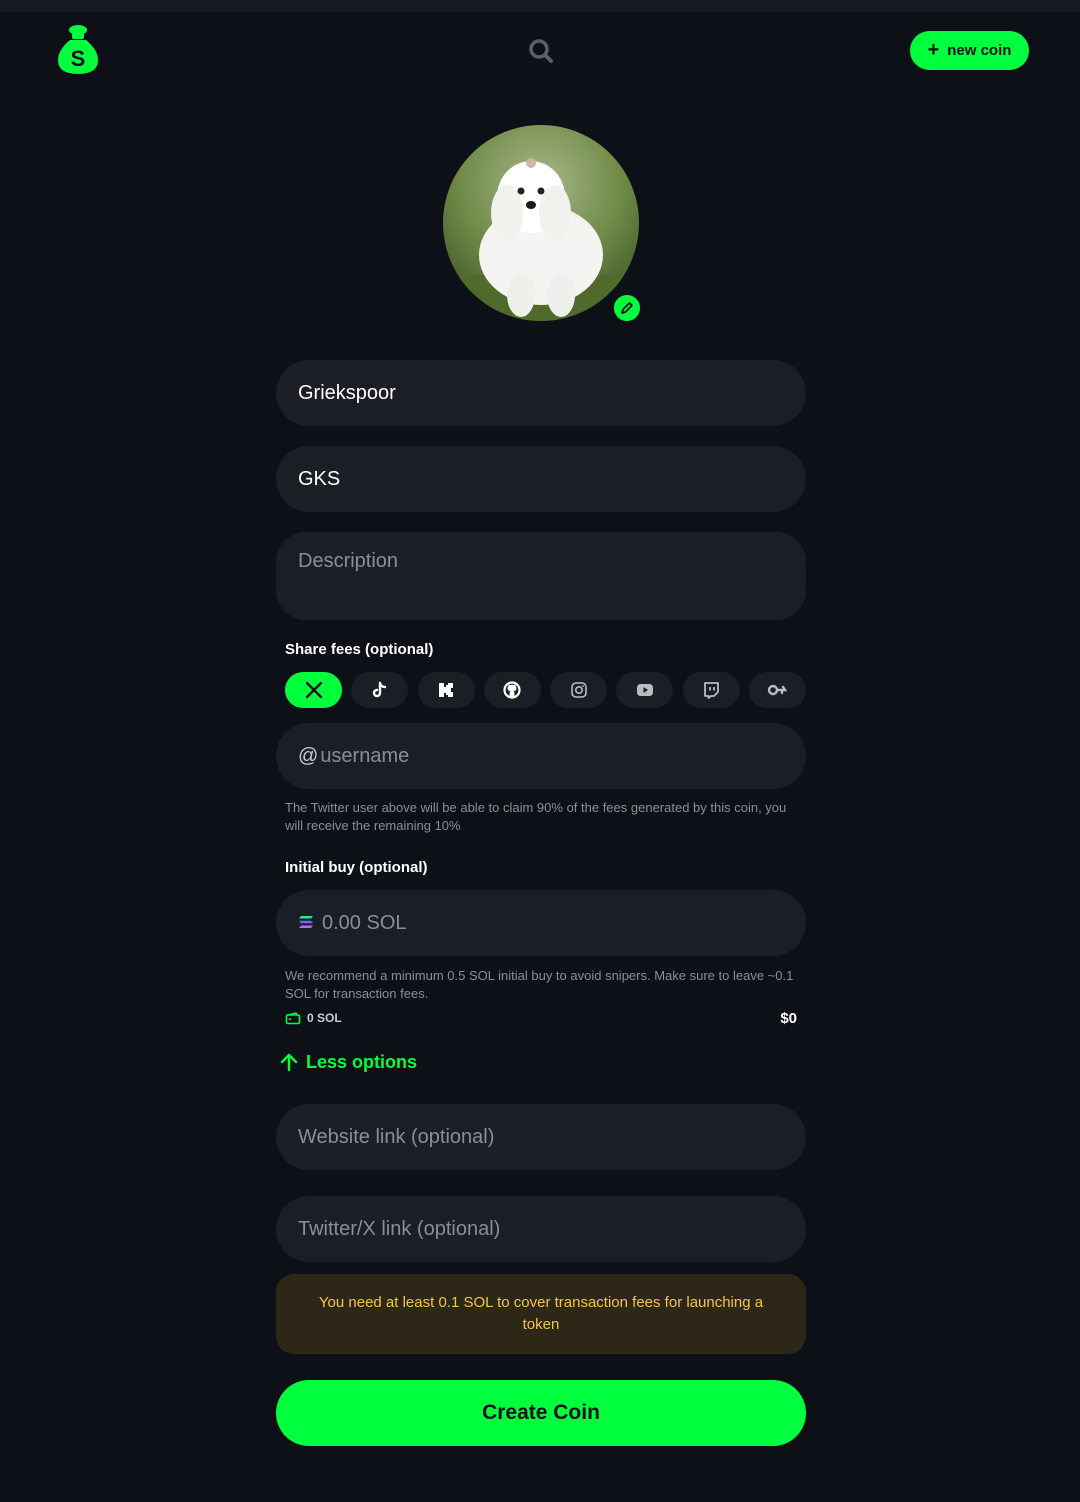  I want to click on create-coin-label: Create Coin, so click(541, 1412).